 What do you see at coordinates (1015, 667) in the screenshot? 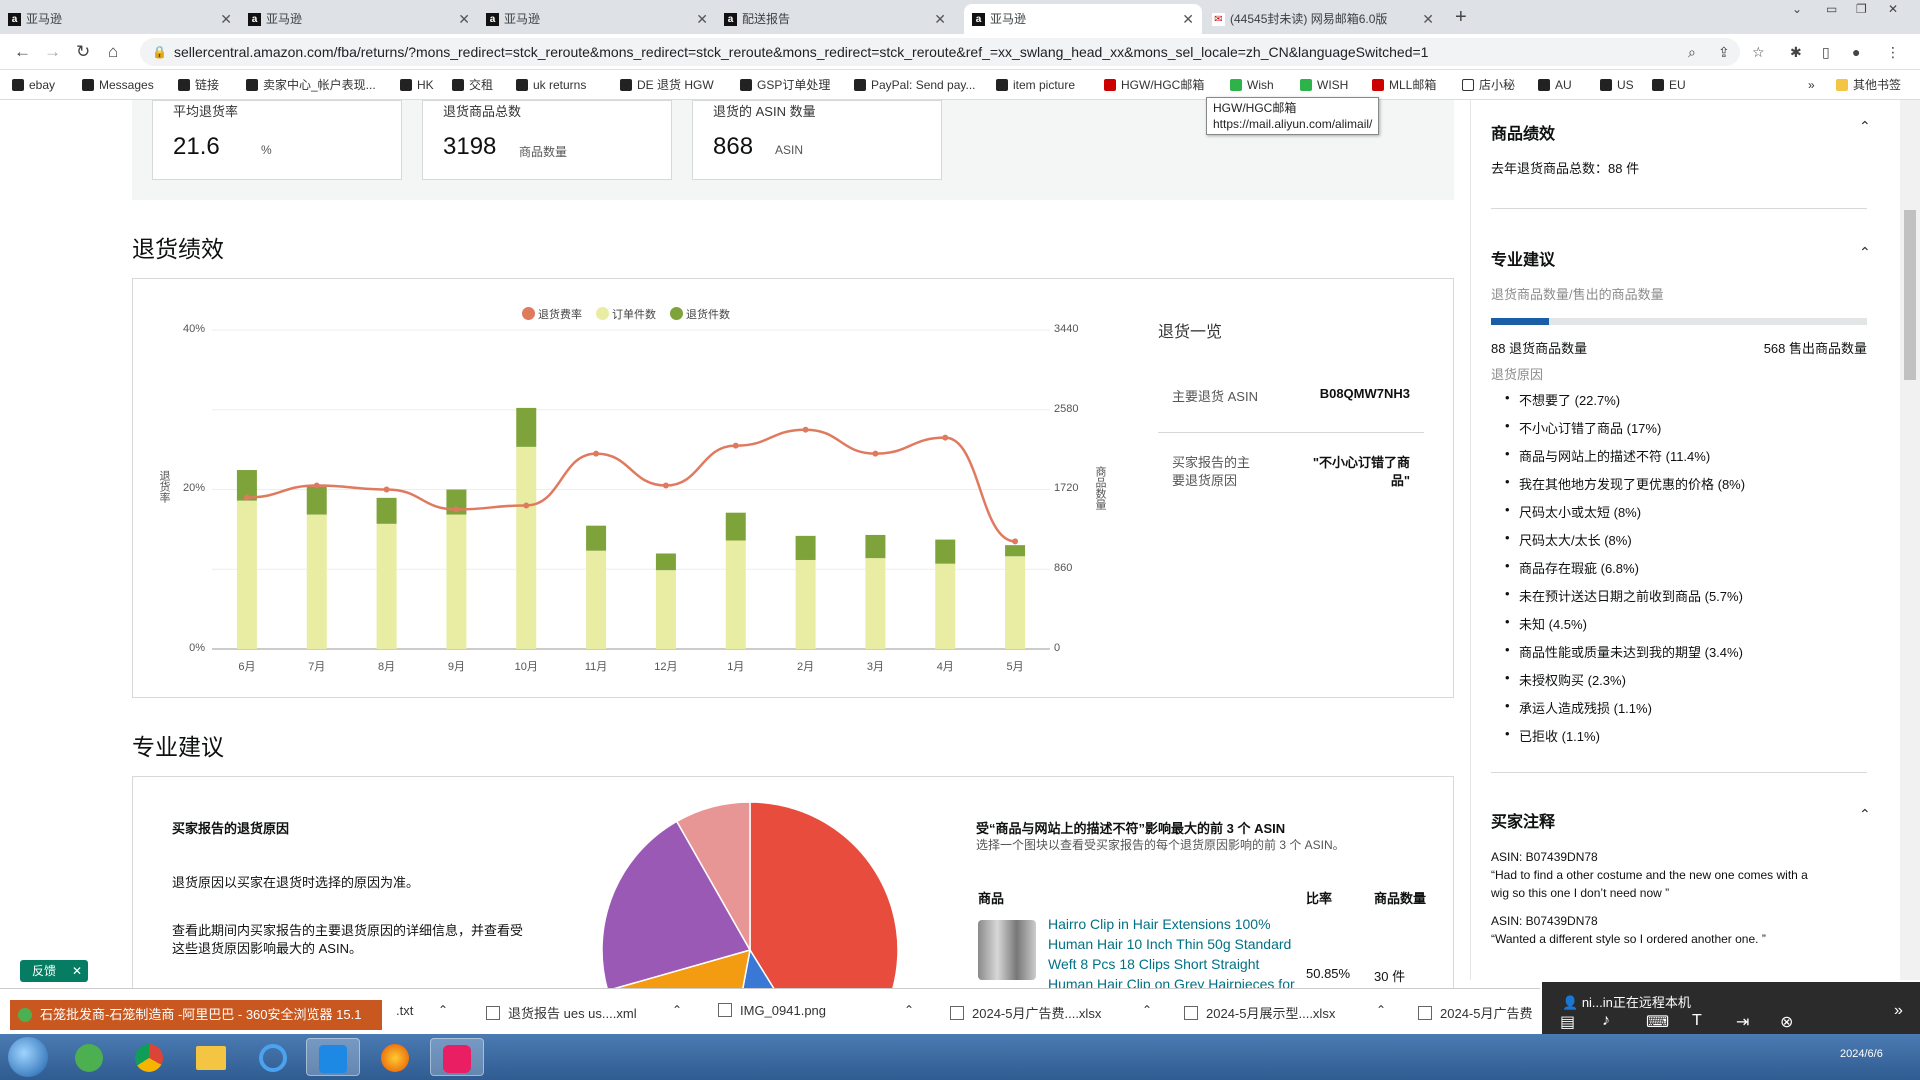
I see `x-tick-label: 5月` at bounding box center [1015, 667].